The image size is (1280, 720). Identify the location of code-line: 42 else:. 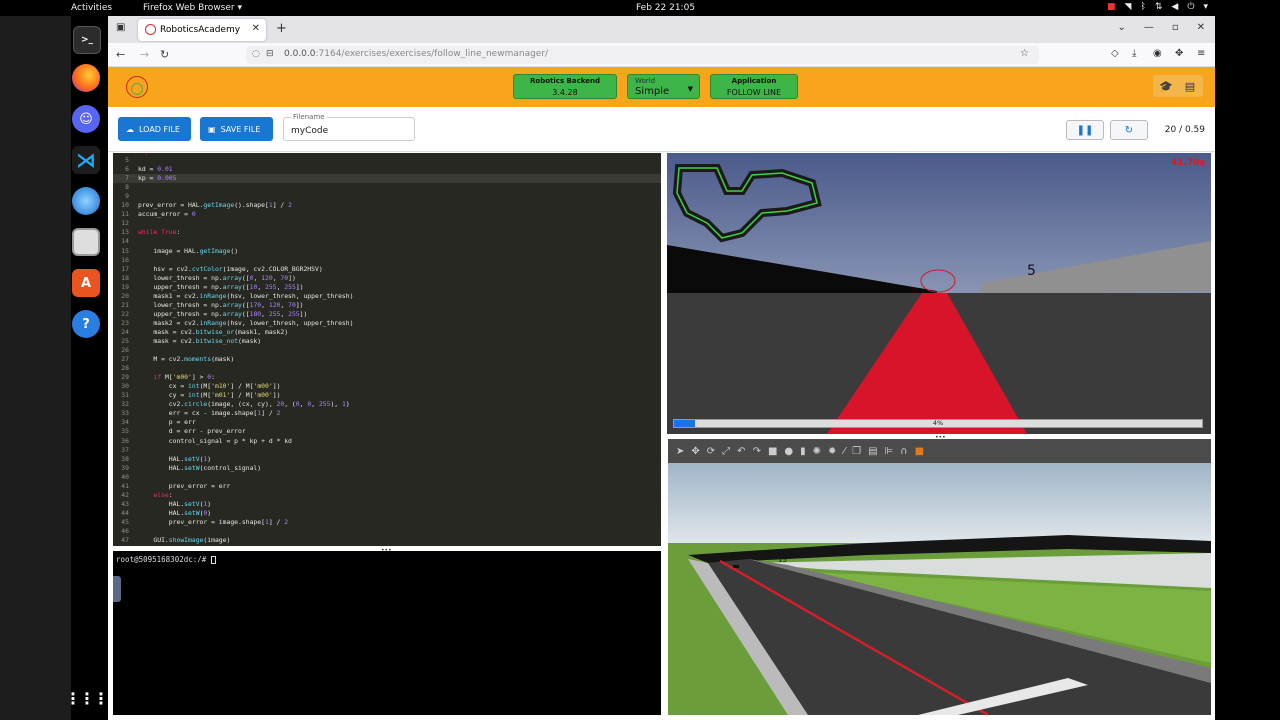
(387, 495).